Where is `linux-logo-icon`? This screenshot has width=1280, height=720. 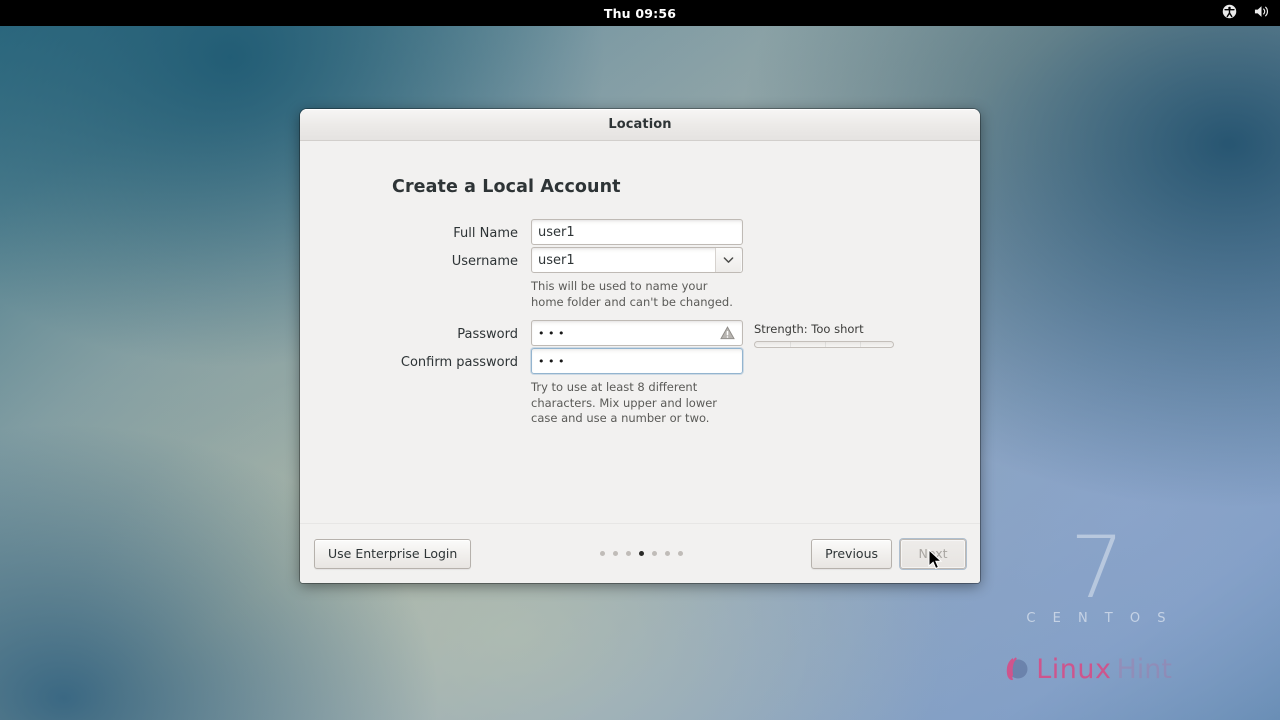
linux-logo-icon is located at coordinates (1017, 669).